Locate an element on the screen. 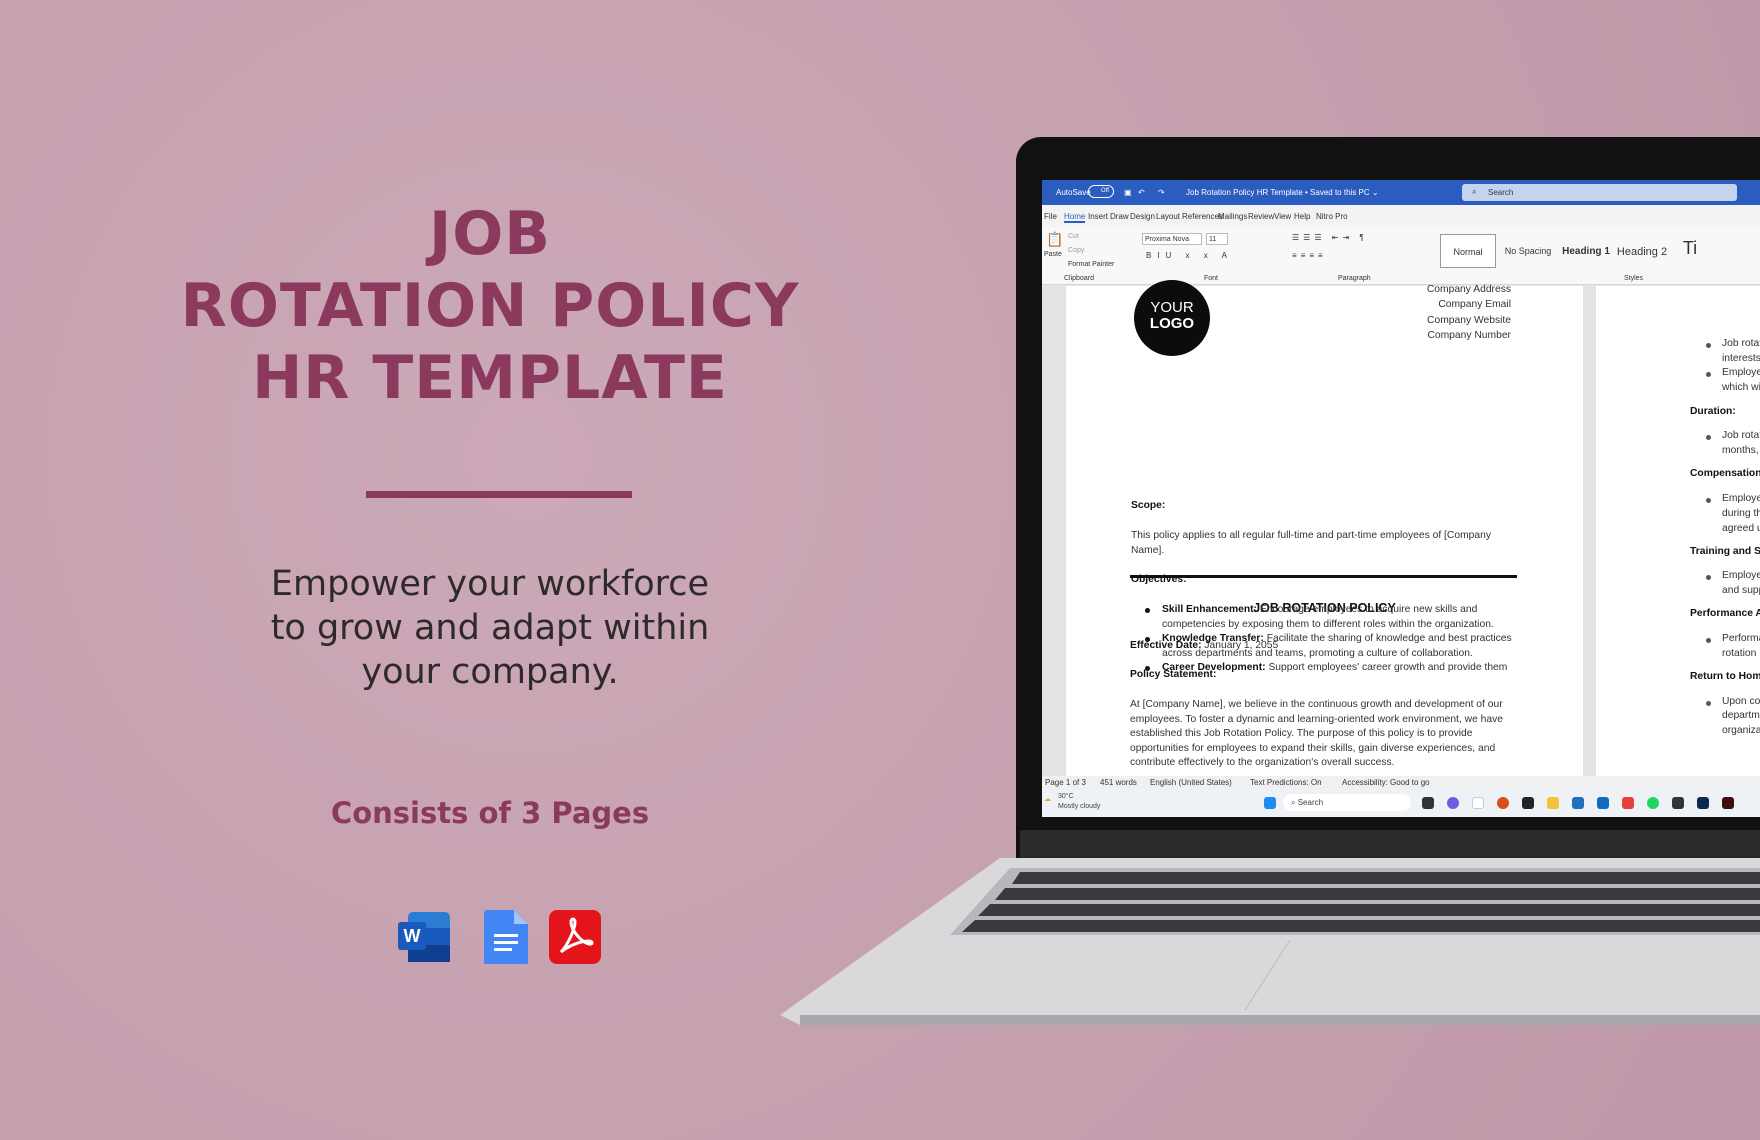  redo-icon: ↷ is located at coordinates (1161, 192).